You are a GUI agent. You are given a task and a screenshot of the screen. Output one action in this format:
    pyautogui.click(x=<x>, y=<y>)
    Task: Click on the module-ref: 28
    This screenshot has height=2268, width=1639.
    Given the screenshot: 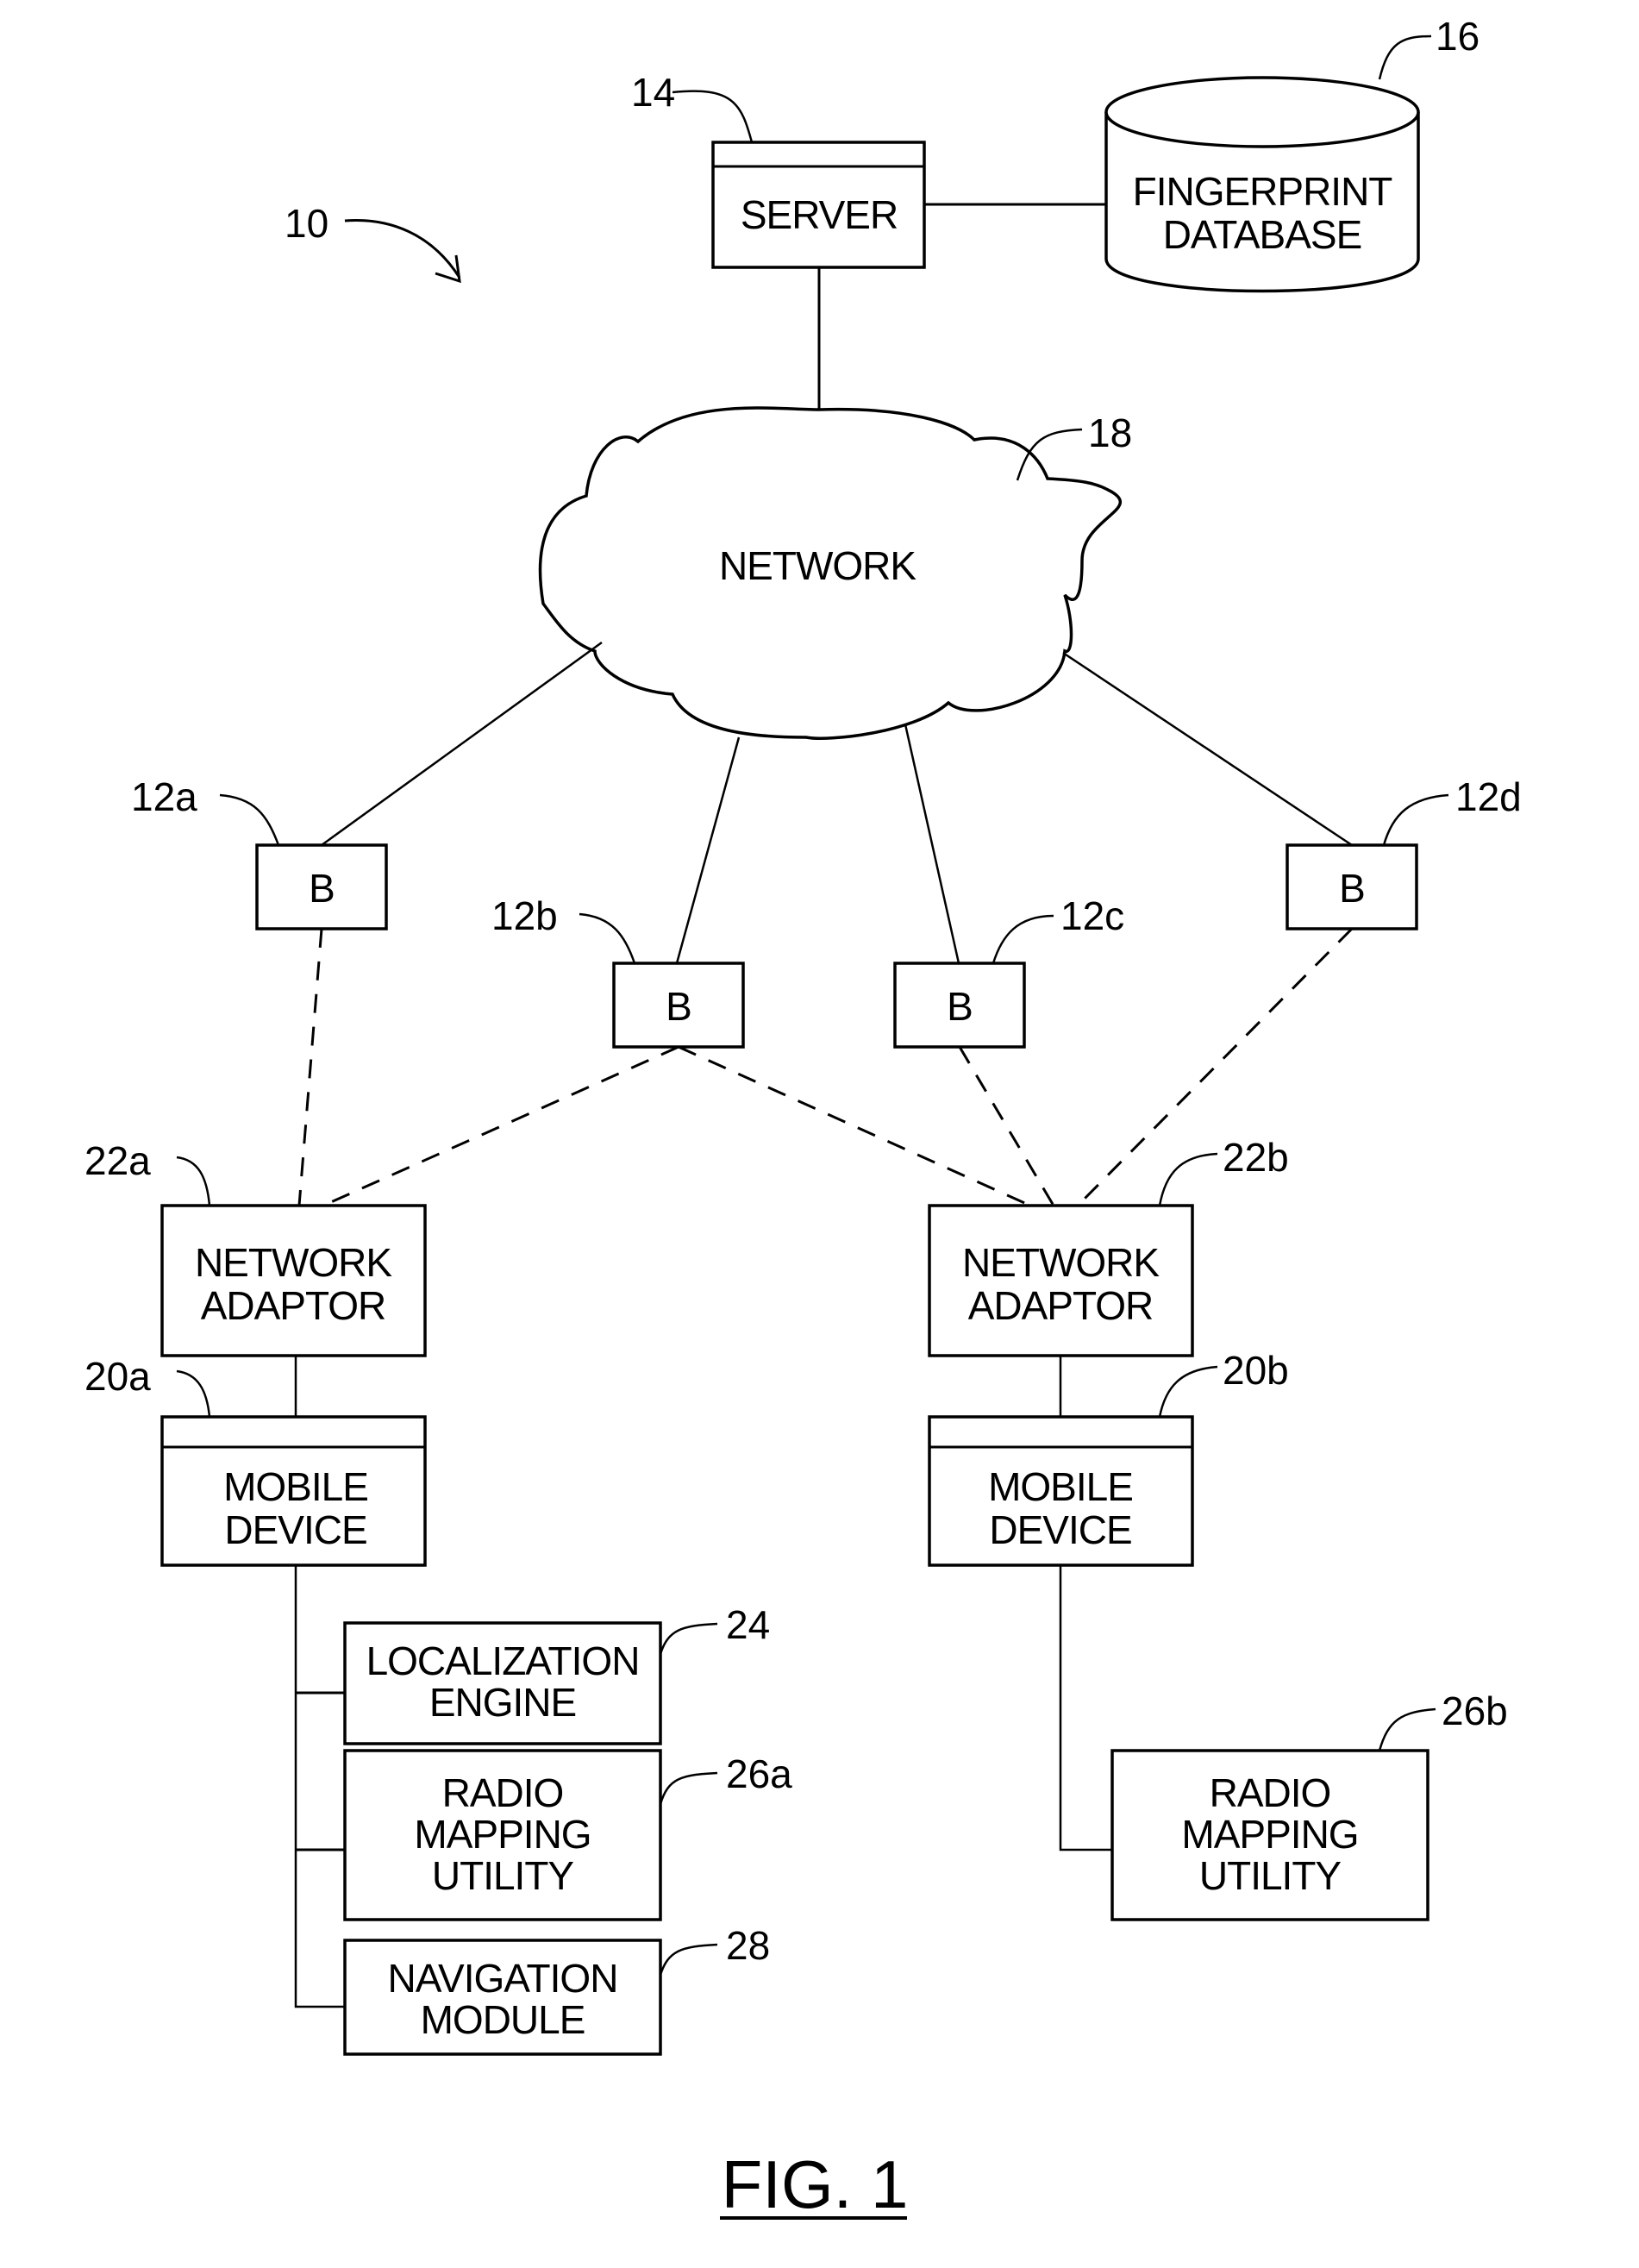 What is the action you would take?
    pyautogui.click(x=748, y=1945)
    